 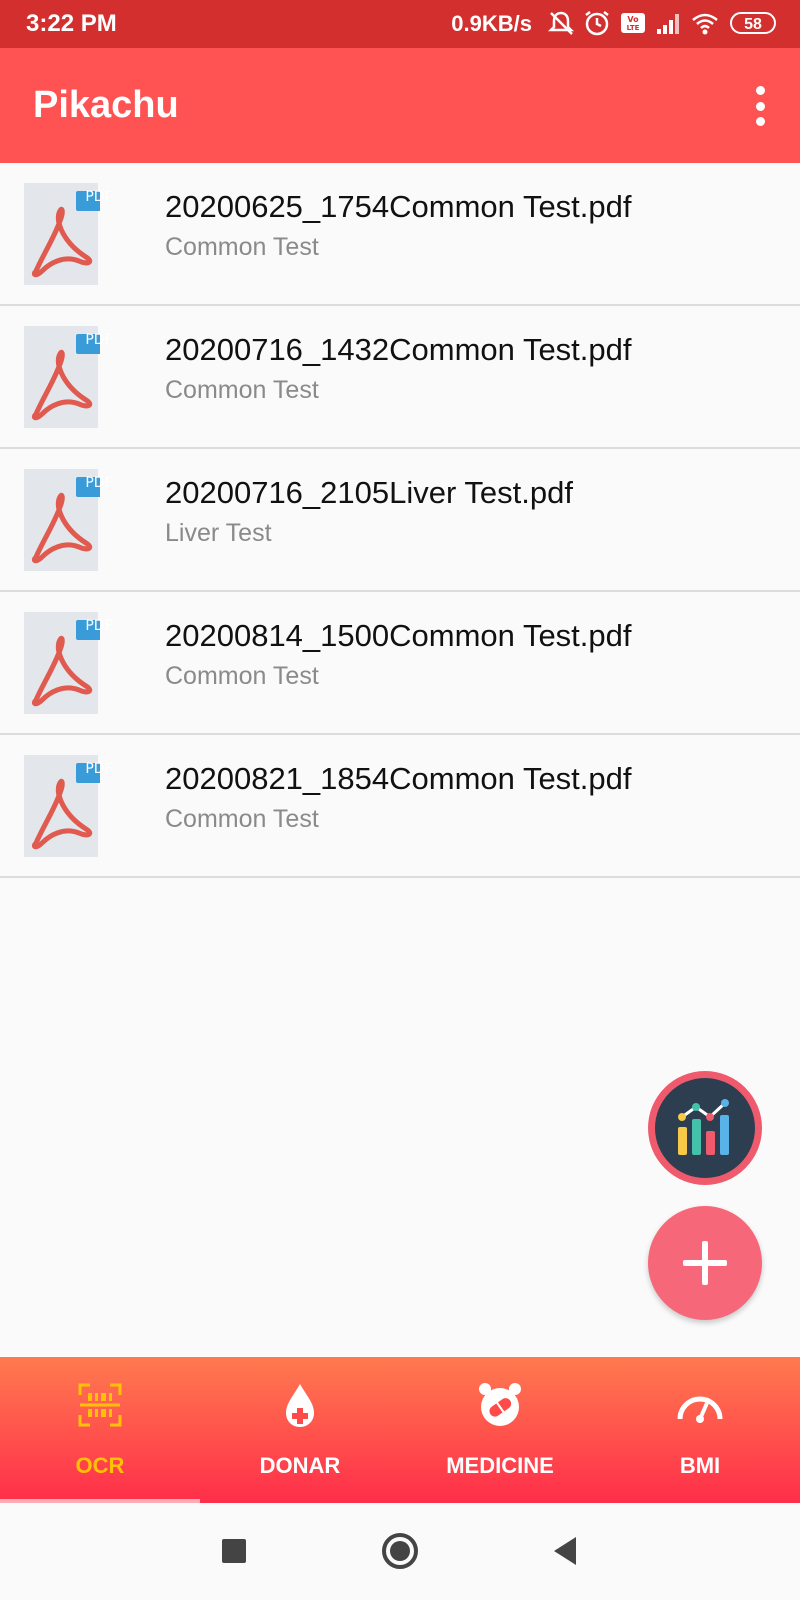 I want to click on nav-label: DONAR, so click(x=300, y=1465).